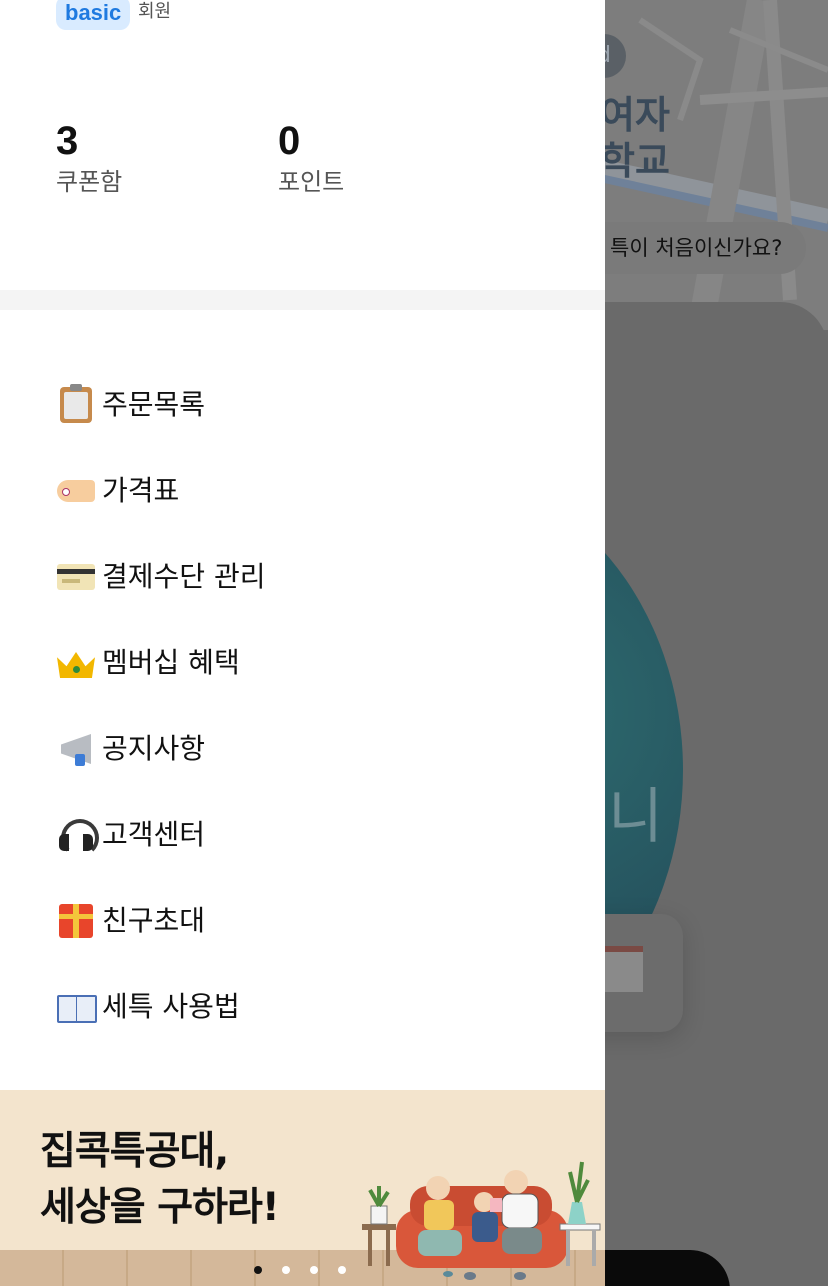  What do you see at coordinates (154, 920) in the screenshot?
I see `menu-item-label: 친구초대` at bounding box center [154, 920].